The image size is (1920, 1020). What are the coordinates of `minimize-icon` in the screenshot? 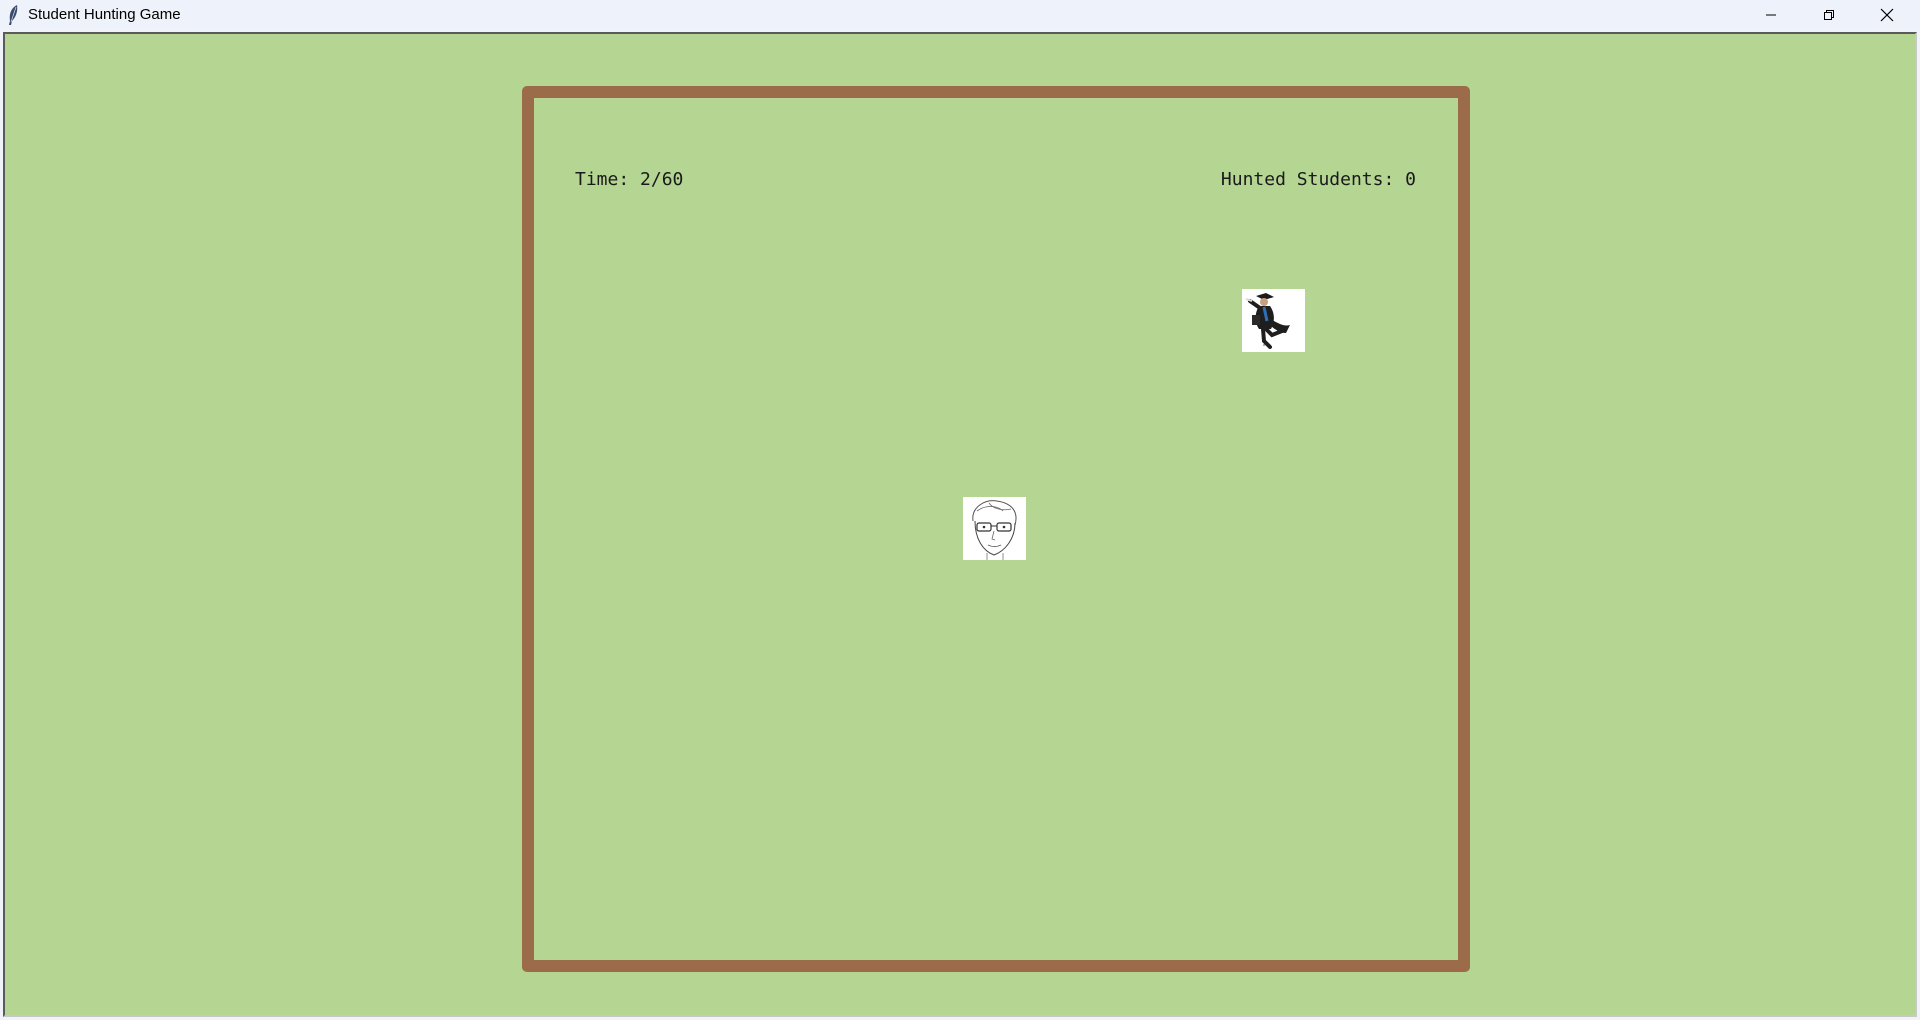 It's located at (1771, 15).